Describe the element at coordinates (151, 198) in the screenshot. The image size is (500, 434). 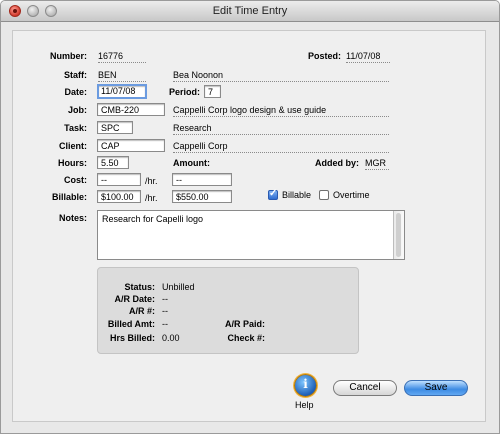
I see `billable-unit: /hr.` at that location.